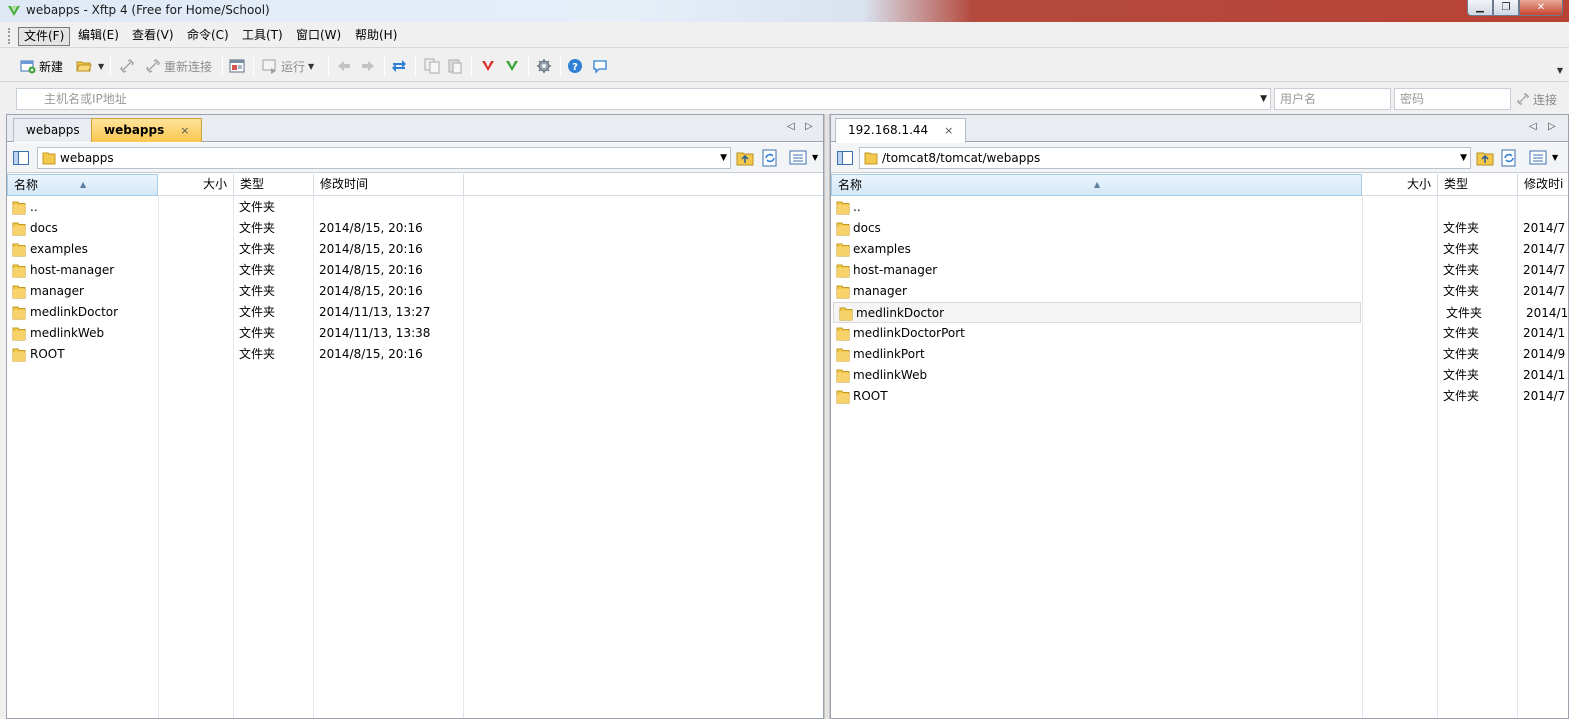 The width and height of the screenshot is (1569, 719). I want to click on table-row: manager 文件夹 2014/8/15, 20:16, so click(415, 291).